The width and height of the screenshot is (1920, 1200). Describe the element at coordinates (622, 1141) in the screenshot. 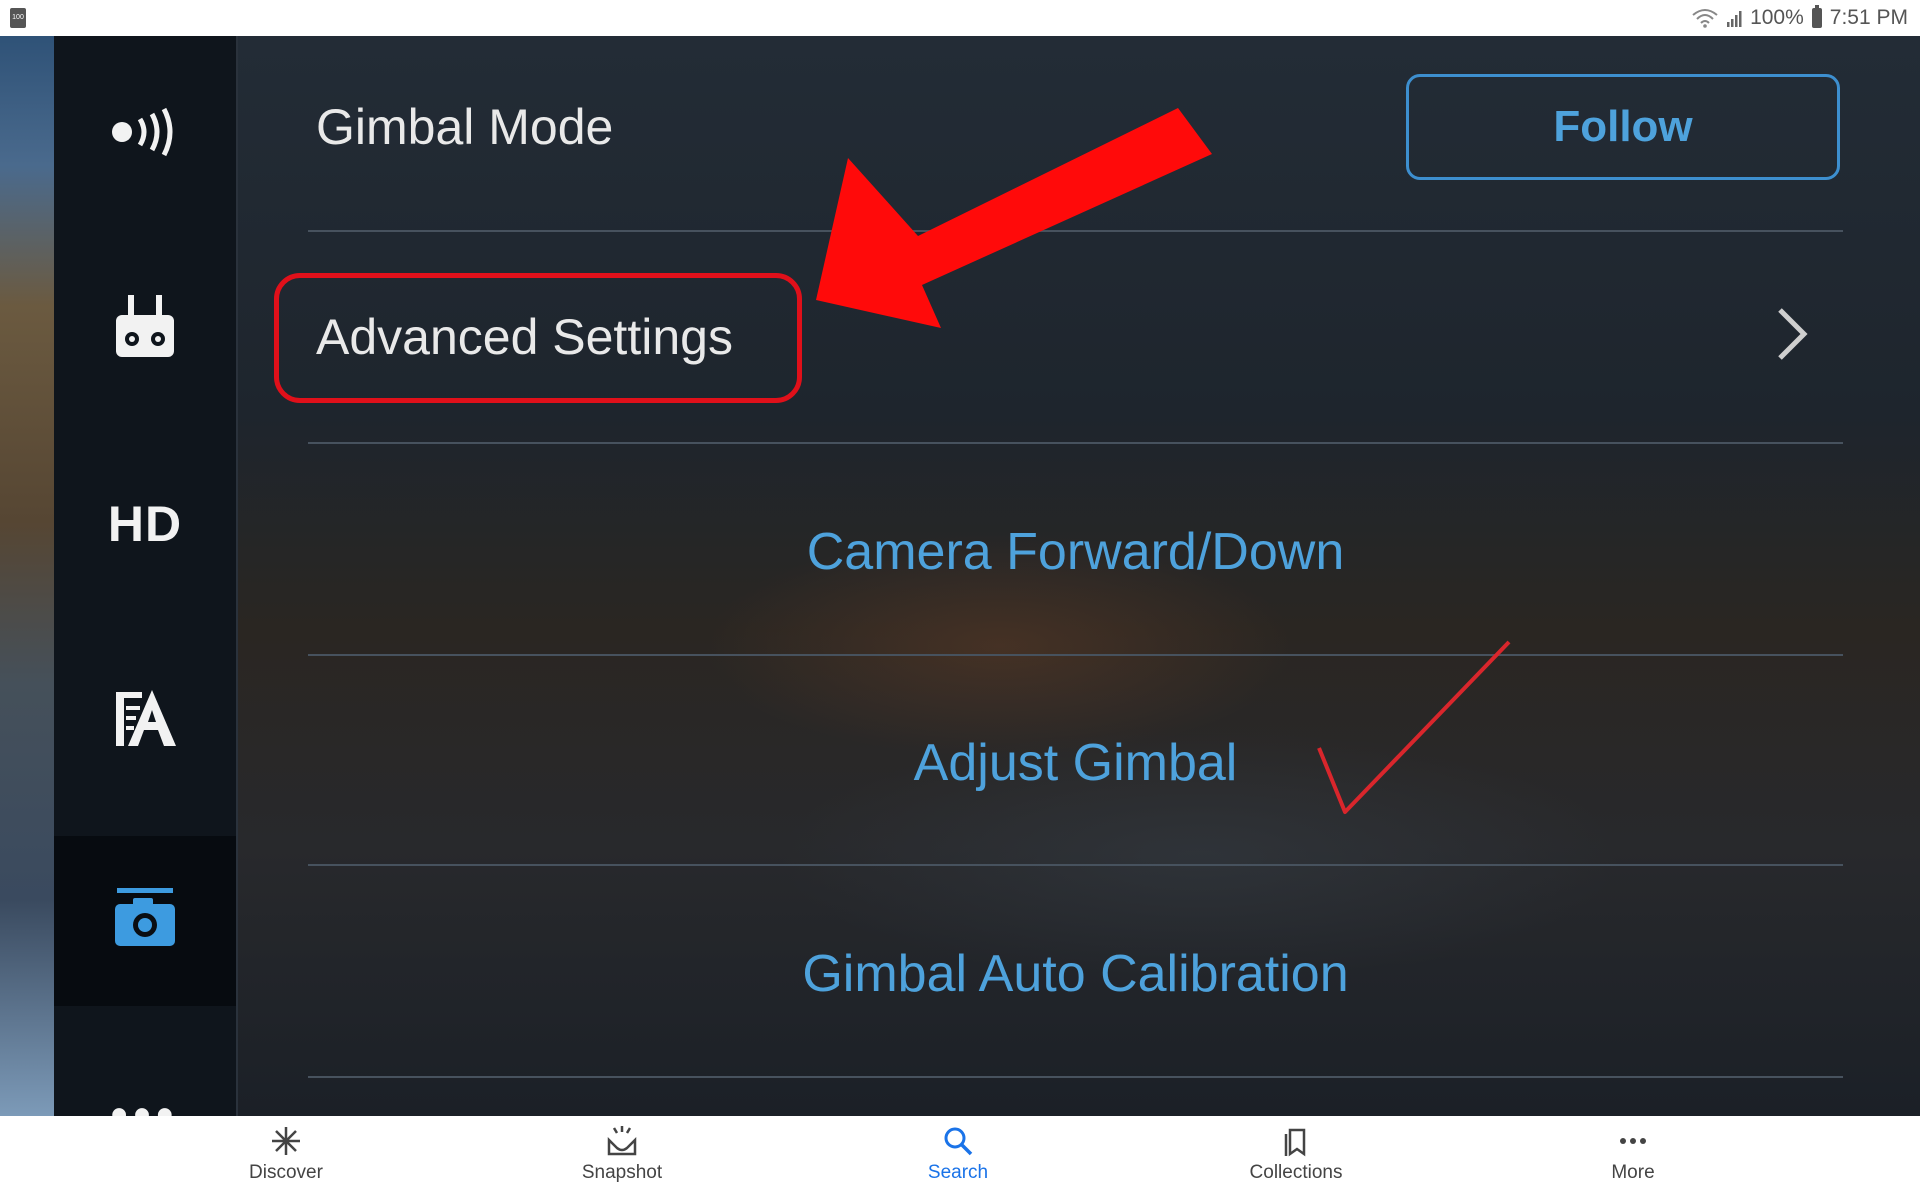

I see `snapshot-icon` at that location.